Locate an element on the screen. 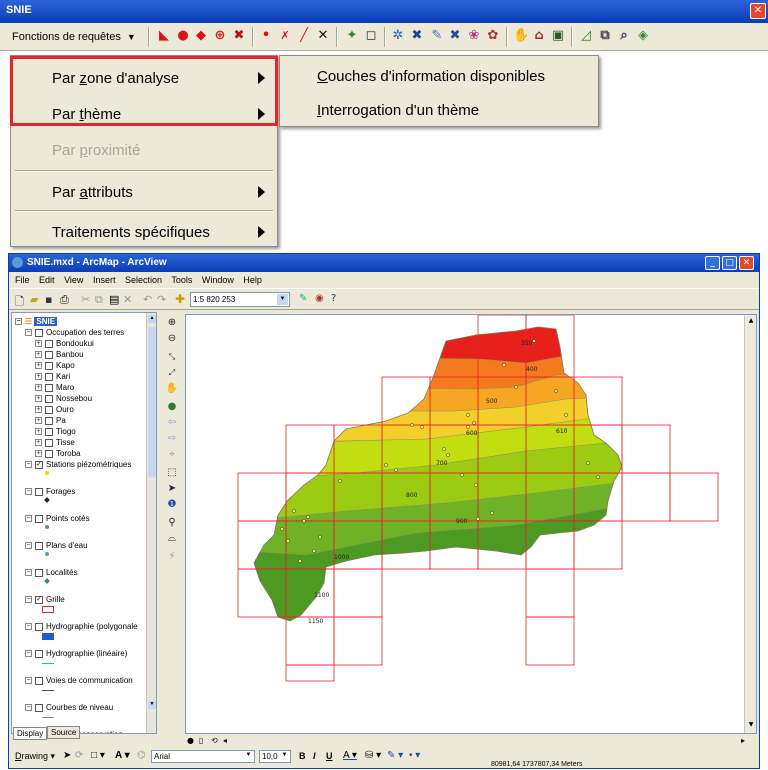 The width and height of the screenshot is (768, 770). print-icon: ⎙ is located at coordinates (64, 300).